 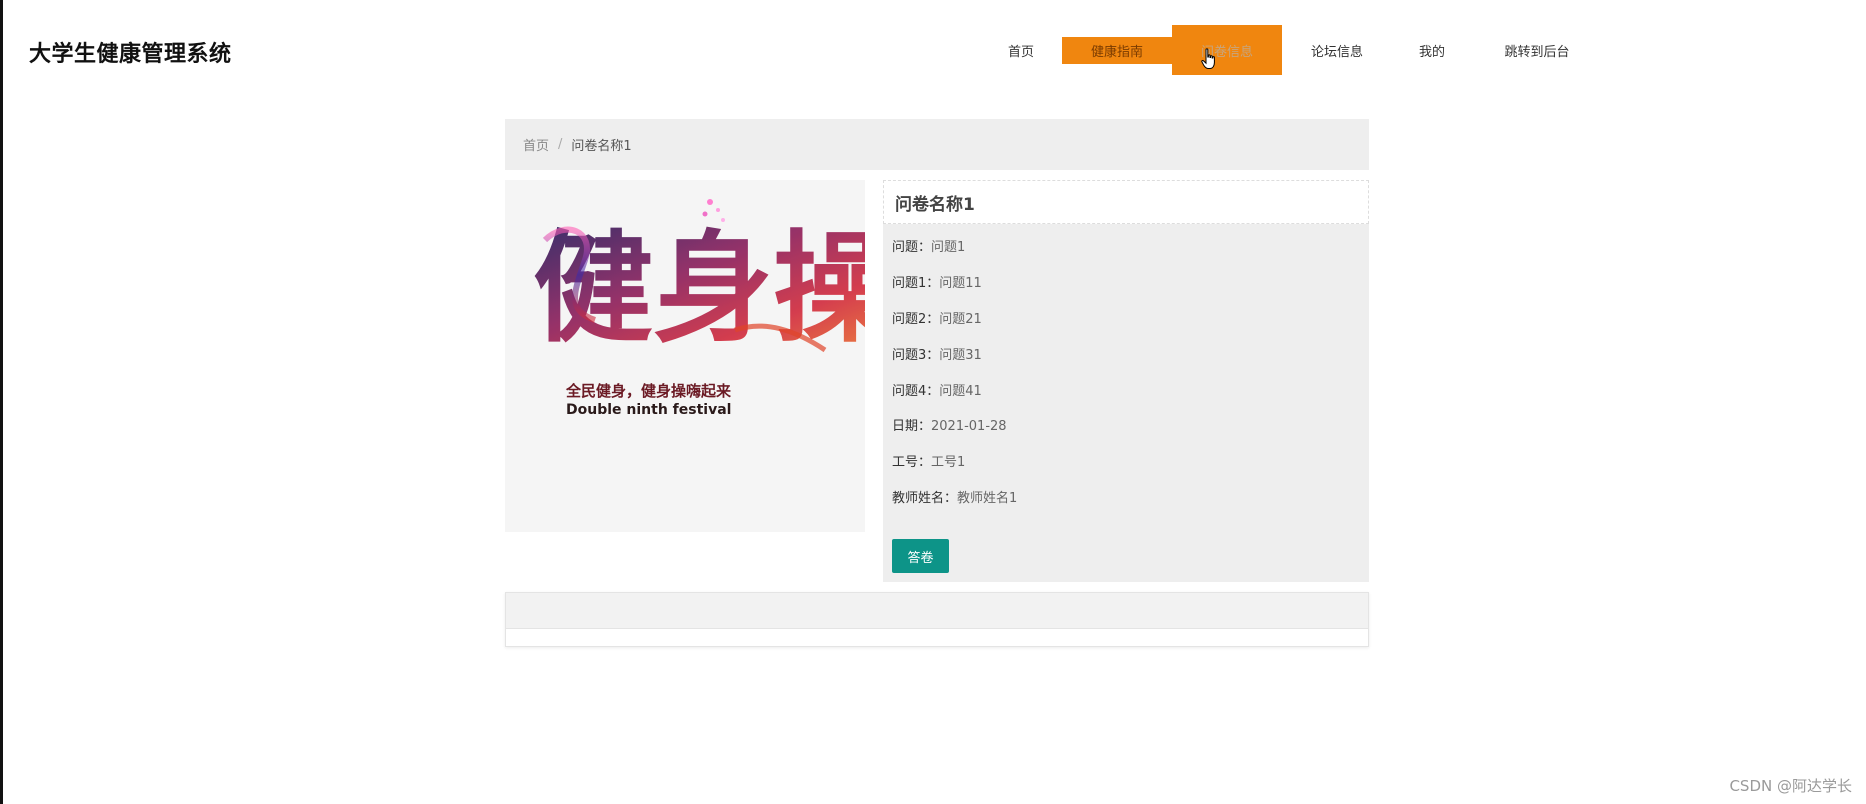 What do you see at coordinates (960, 391) in the screenshot?
I see `field-value: 问题41` at bounding box center [960, 391].